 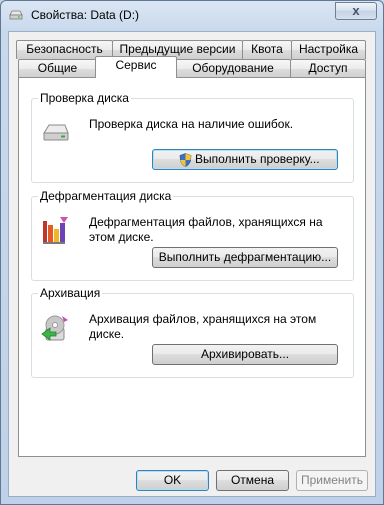 I want to click on tab-settings: Настройка, so click(x=328, y=49).